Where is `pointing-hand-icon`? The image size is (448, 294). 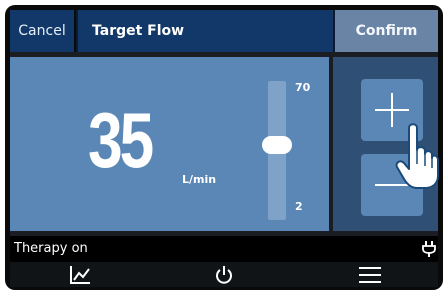 pointing-hand-icon is located at coordinates (417, 156).